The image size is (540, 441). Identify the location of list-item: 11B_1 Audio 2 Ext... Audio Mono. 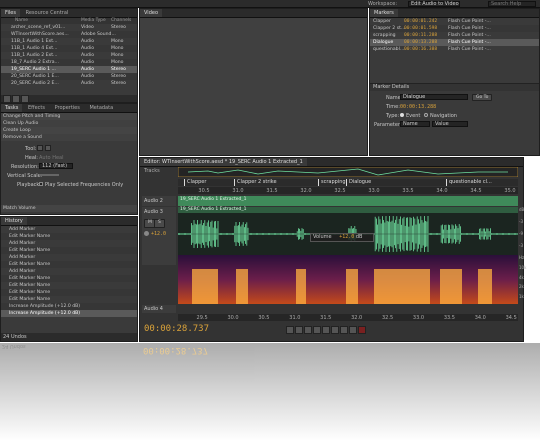
(69, 55).